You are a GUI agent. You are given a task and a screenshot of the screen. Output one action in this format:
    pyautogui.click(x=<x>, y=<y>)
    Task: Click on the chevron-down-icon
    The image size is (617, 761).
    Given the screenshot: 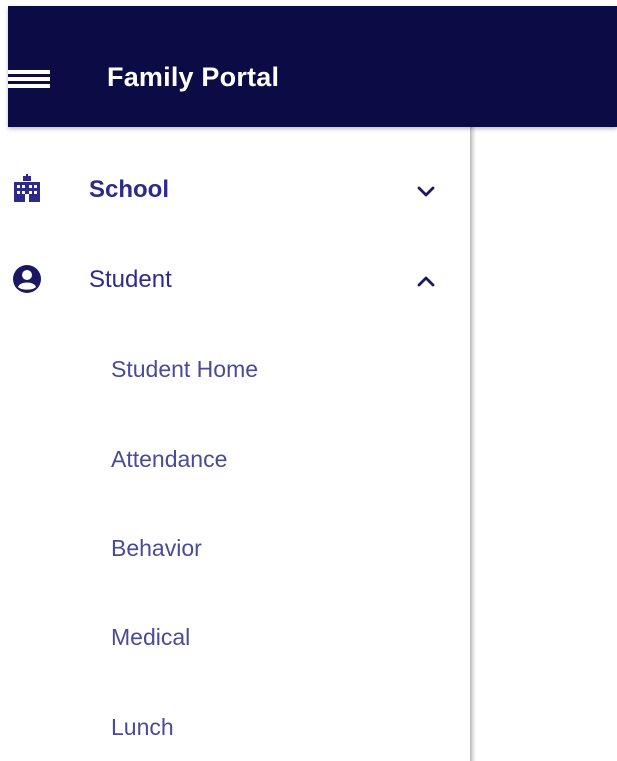 What is the action you would take?
    pyautogui.click(x=426, y=191)
    